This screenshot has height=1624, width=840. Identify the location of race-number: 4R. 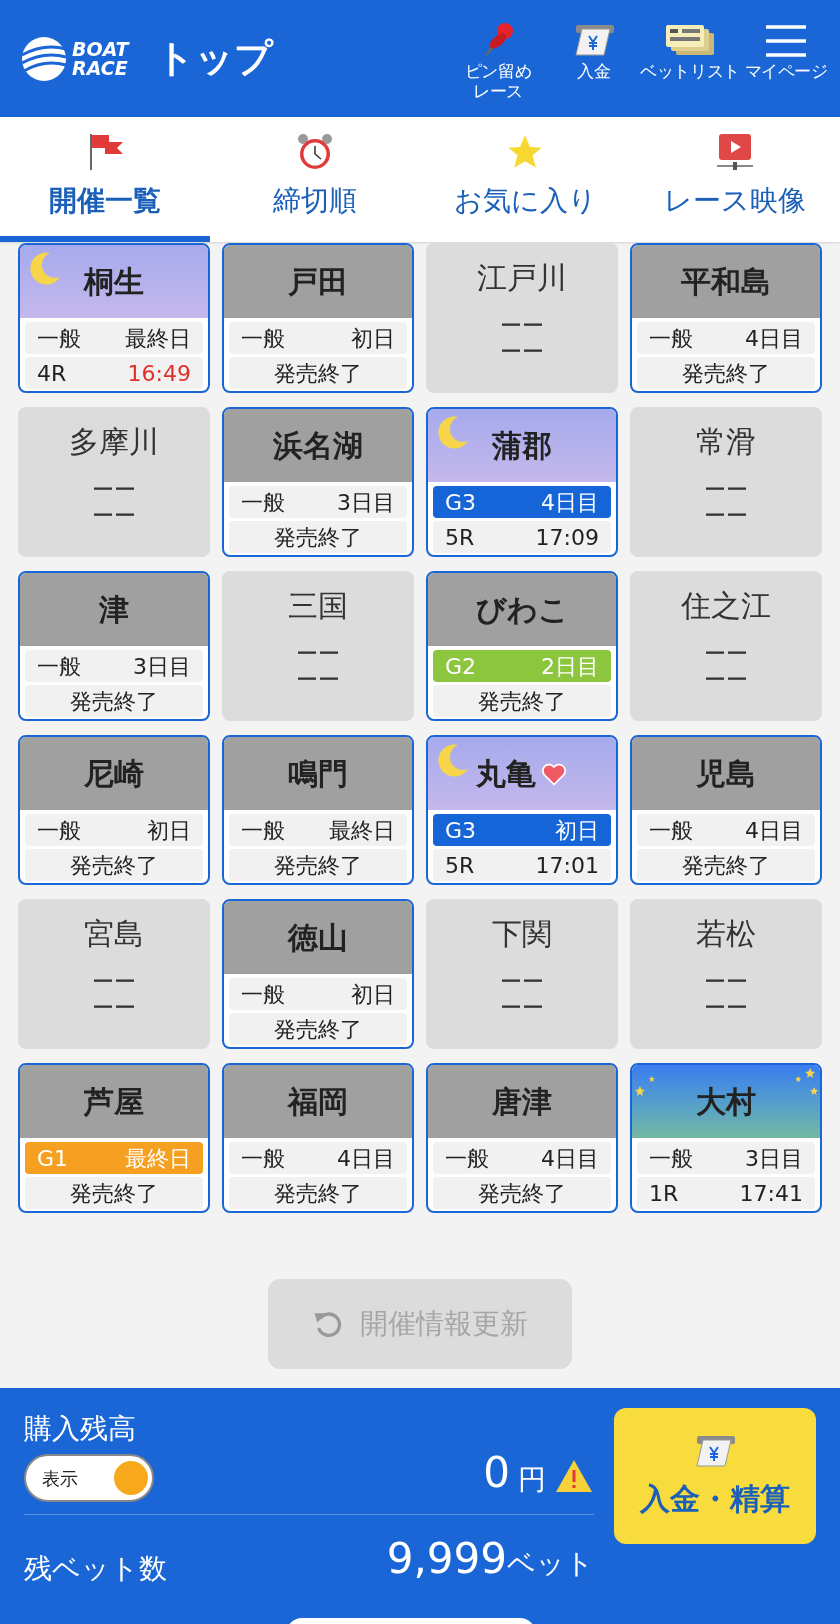
(52, 373).